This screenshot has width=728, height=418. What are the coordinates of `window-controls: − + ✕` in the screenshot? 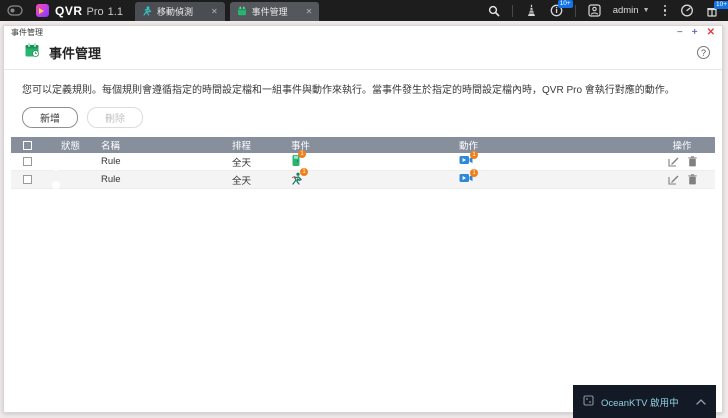 It's located at (696, 32).